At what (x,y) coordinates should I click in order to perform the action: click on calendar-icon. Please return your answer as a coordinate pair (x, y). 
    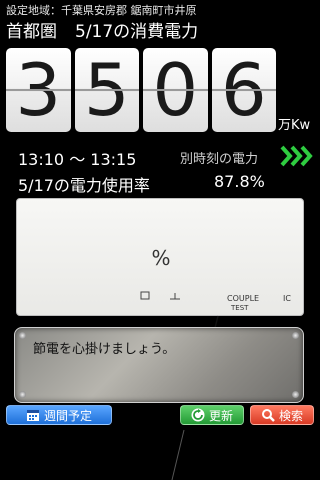
    Looking at the image, I should click on (32, 415).